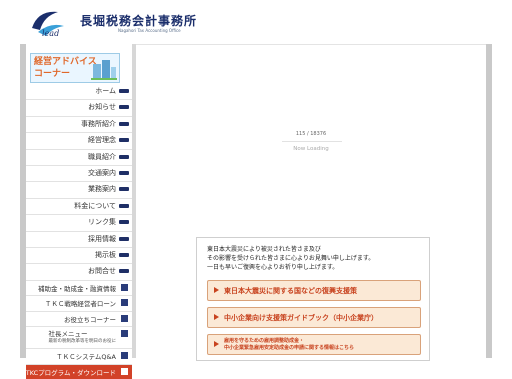 This screenshot has width=512, height=379. What do you see at coordinates (102, 271) in the screenshot?
I see `nav-label: お問合せ` at bounding box center [102, 271].